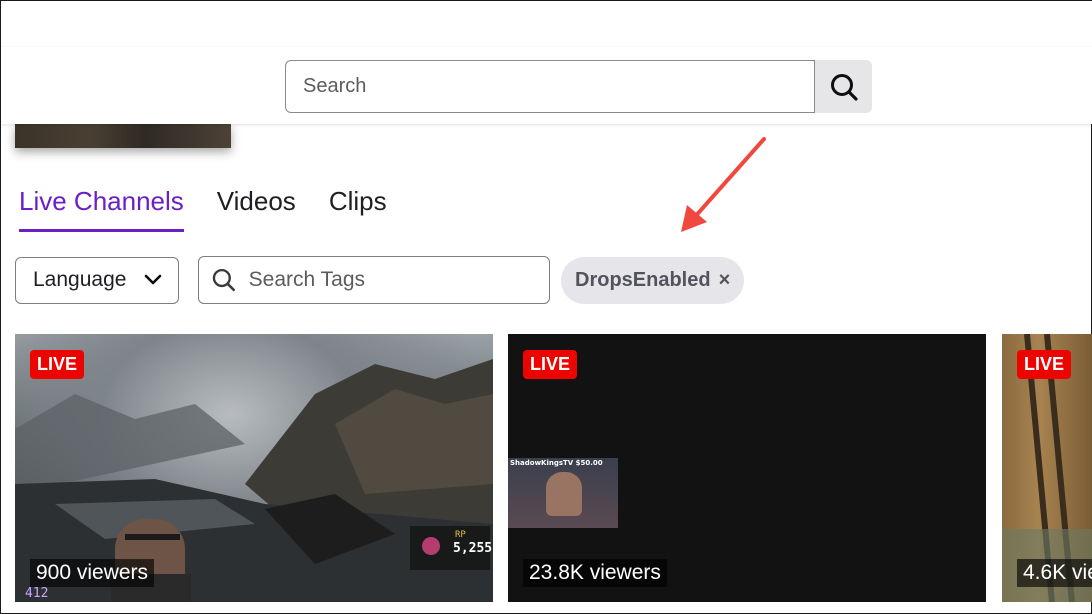  What do you see at coordinates (92, 573) in the screenshot?
I see `viewer-count: 900 viewers` at bounding box center [92, 573].